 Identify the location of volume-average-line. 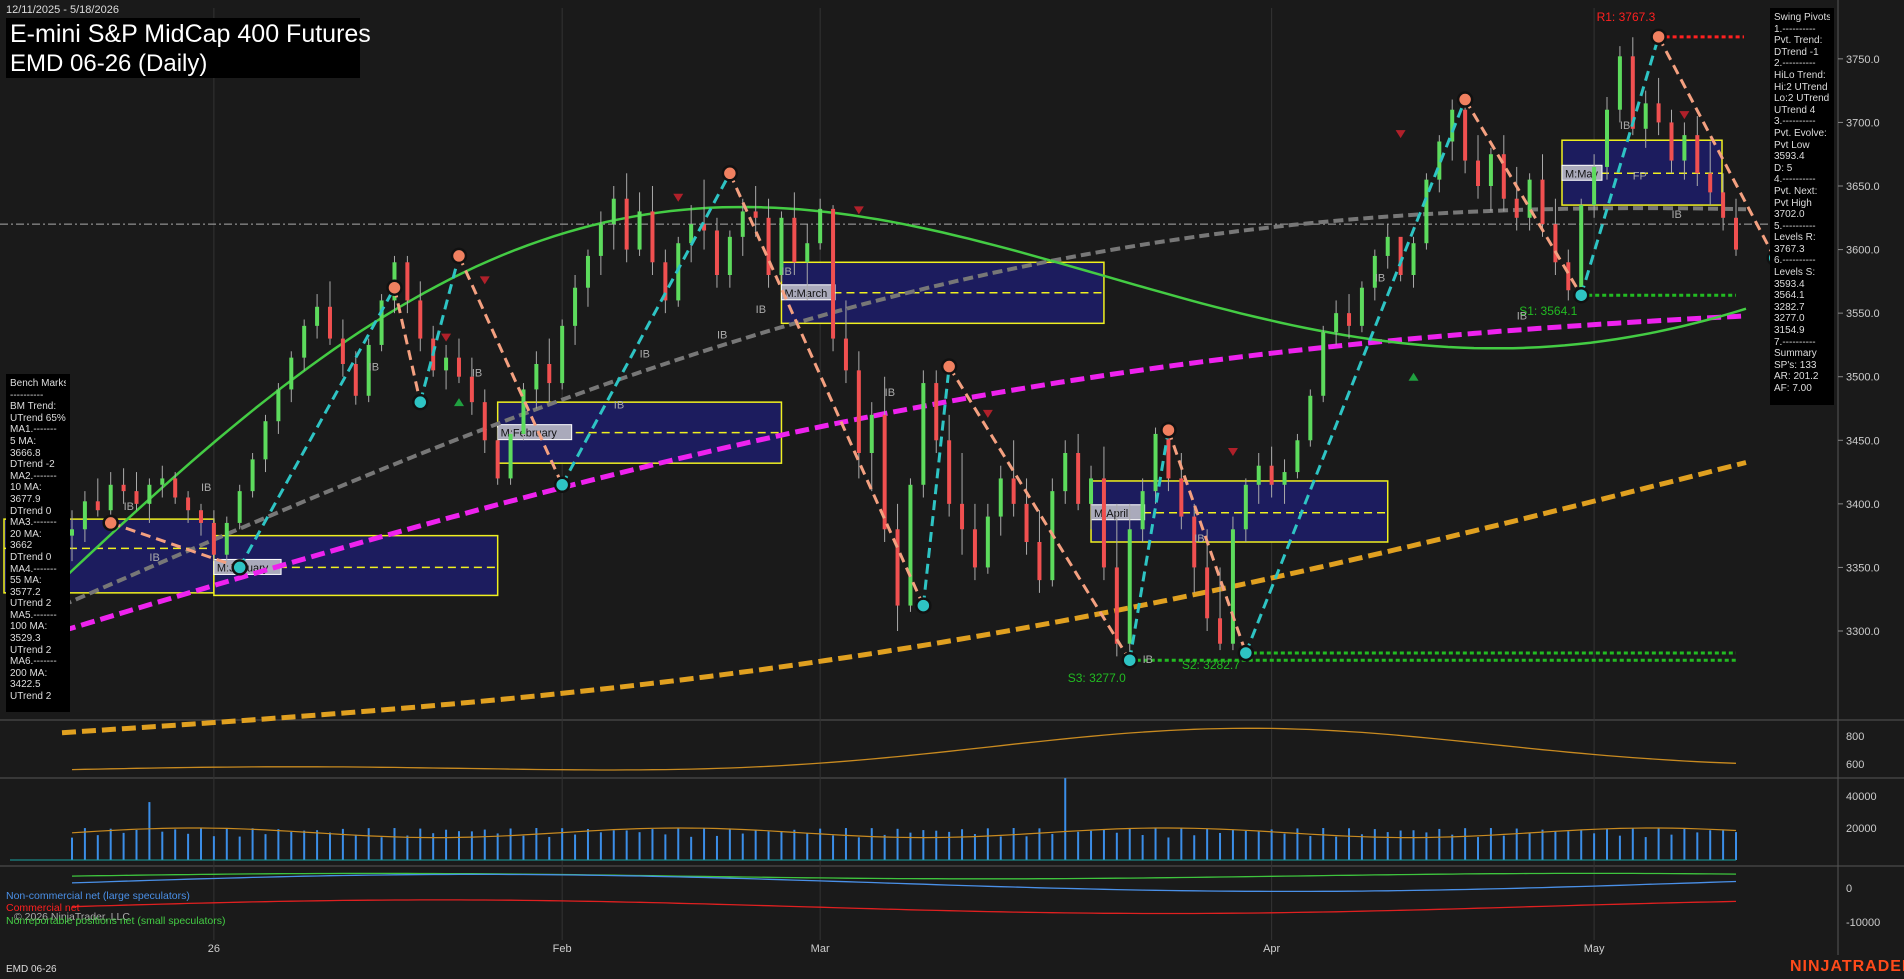
(904, 833).